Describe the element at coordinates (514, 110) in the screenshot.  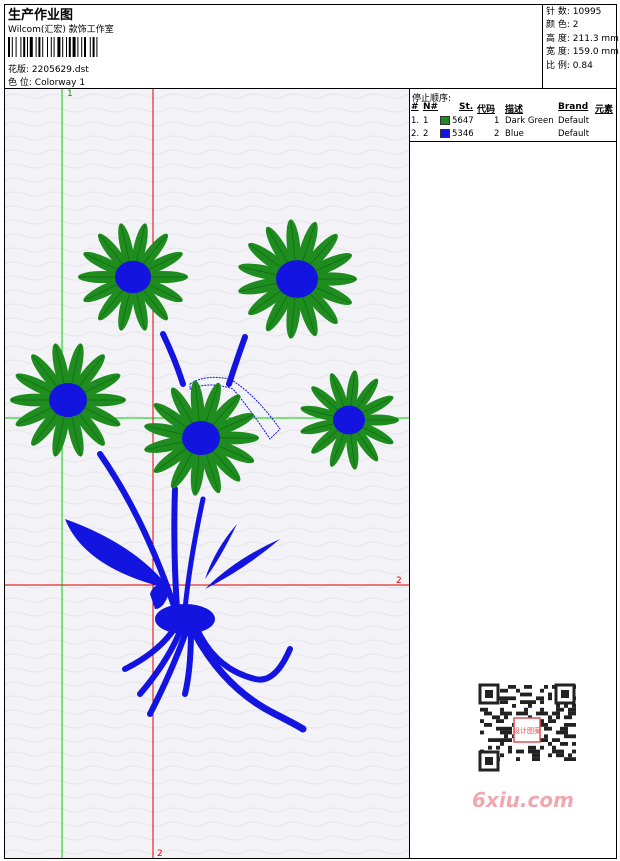
I see `col-header-description: 描述` at that location.